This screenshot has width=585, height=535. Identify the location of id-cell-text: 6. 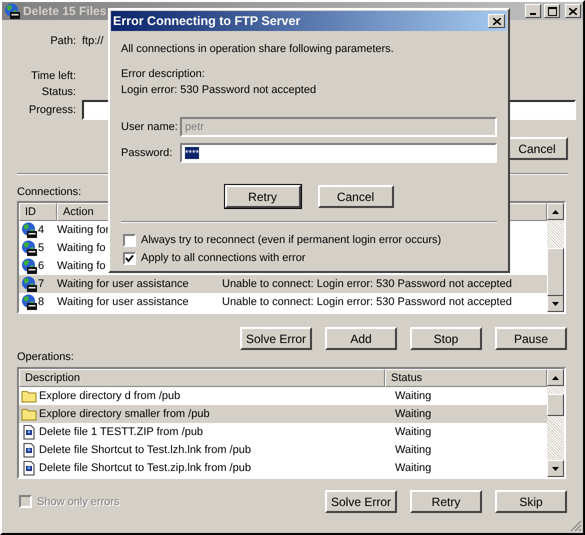
(41, 266).